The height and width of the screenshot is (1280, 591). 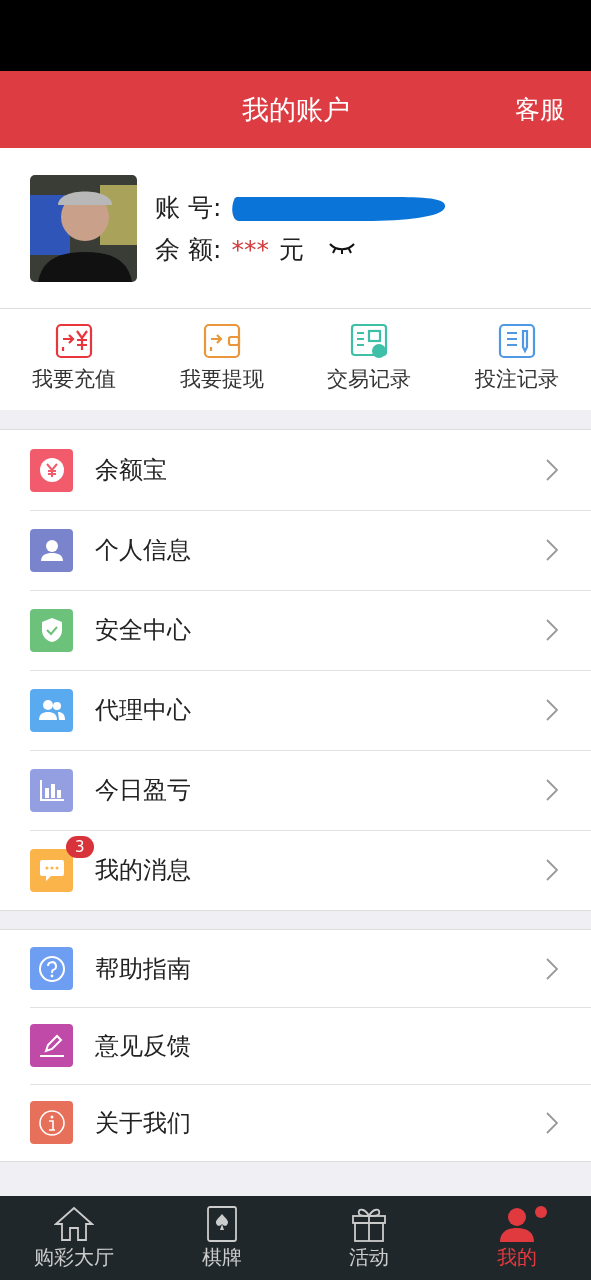 What do you see at coordinates (51, 790) in the screenshot?
I see `bar-chart-icon` at bounding box center [51, 790].